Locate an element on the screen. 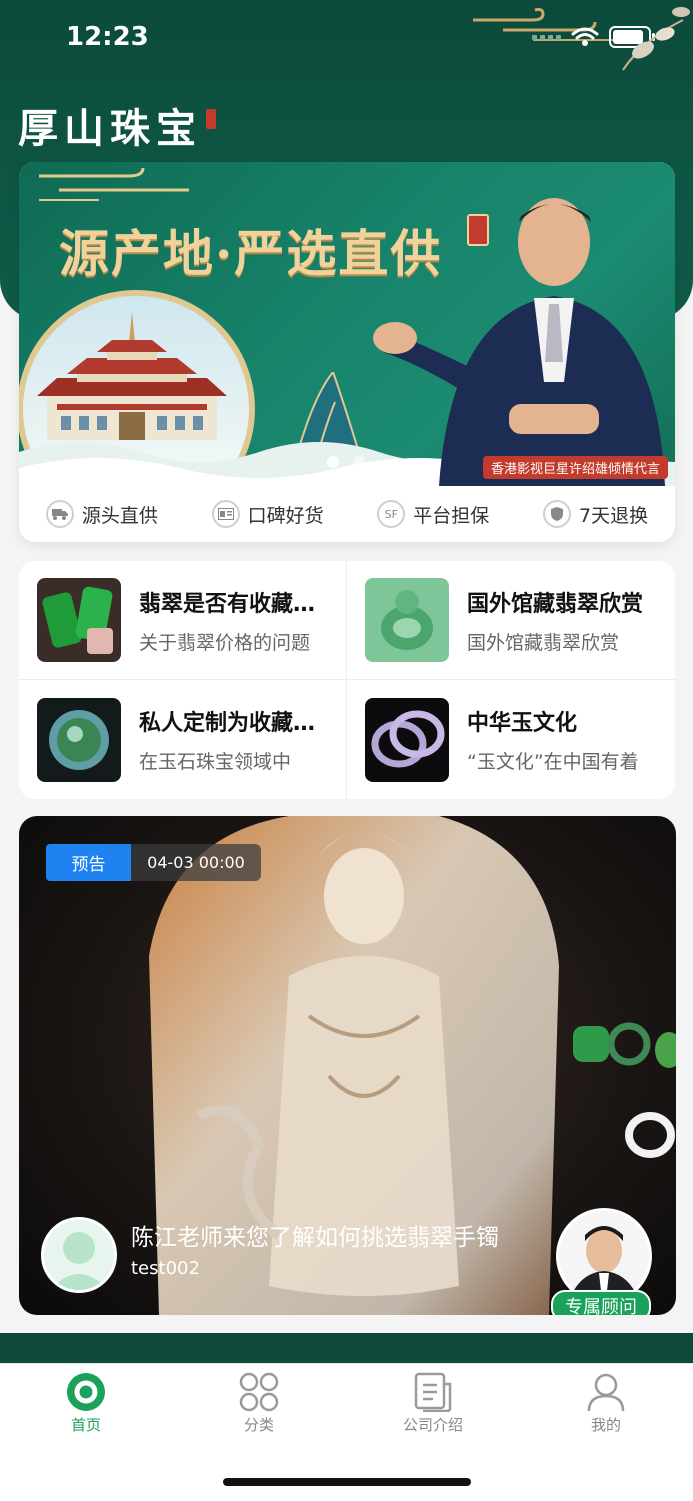  host-name: test002 is located at coordinates (165, 1268).